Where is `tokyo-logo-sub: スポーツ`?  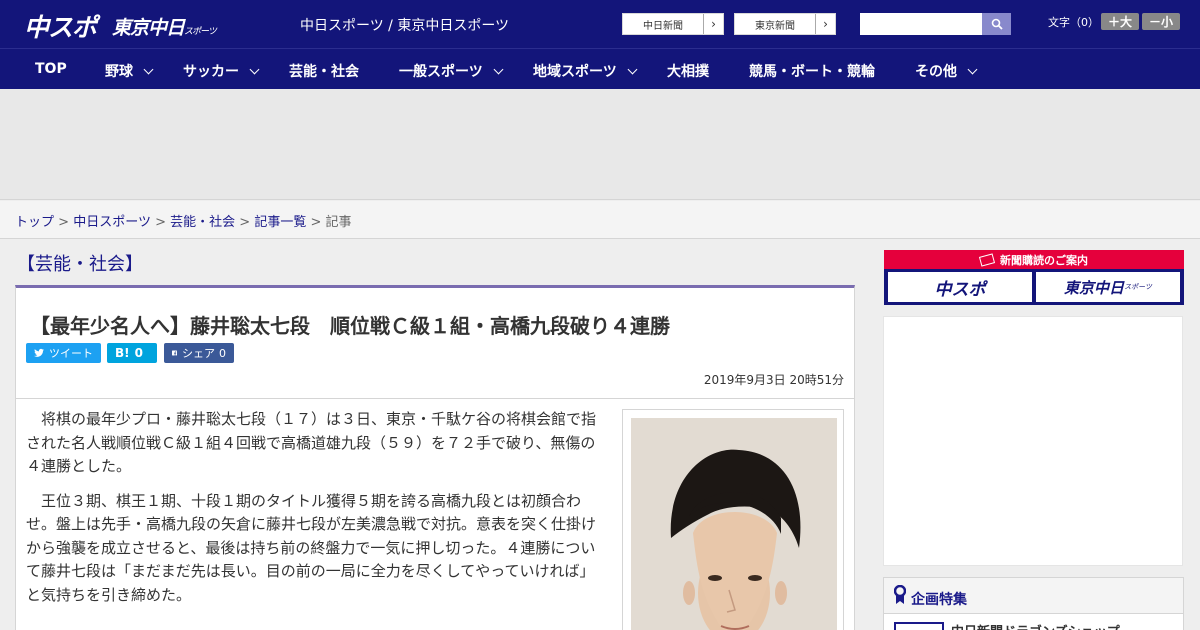 tokyo-logo-sub: スポーツ is located at coordinates (200, 32).